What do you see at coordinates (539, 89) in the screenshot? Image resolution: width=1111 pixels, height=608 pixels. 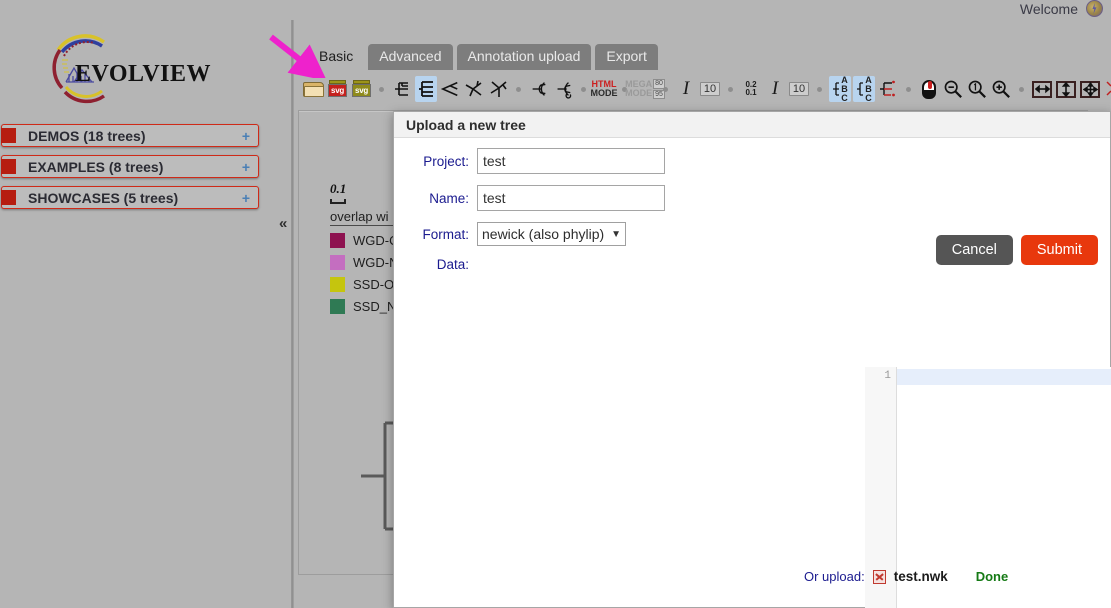 I see `circular-layout-icon` at bounding box center [539, 89].